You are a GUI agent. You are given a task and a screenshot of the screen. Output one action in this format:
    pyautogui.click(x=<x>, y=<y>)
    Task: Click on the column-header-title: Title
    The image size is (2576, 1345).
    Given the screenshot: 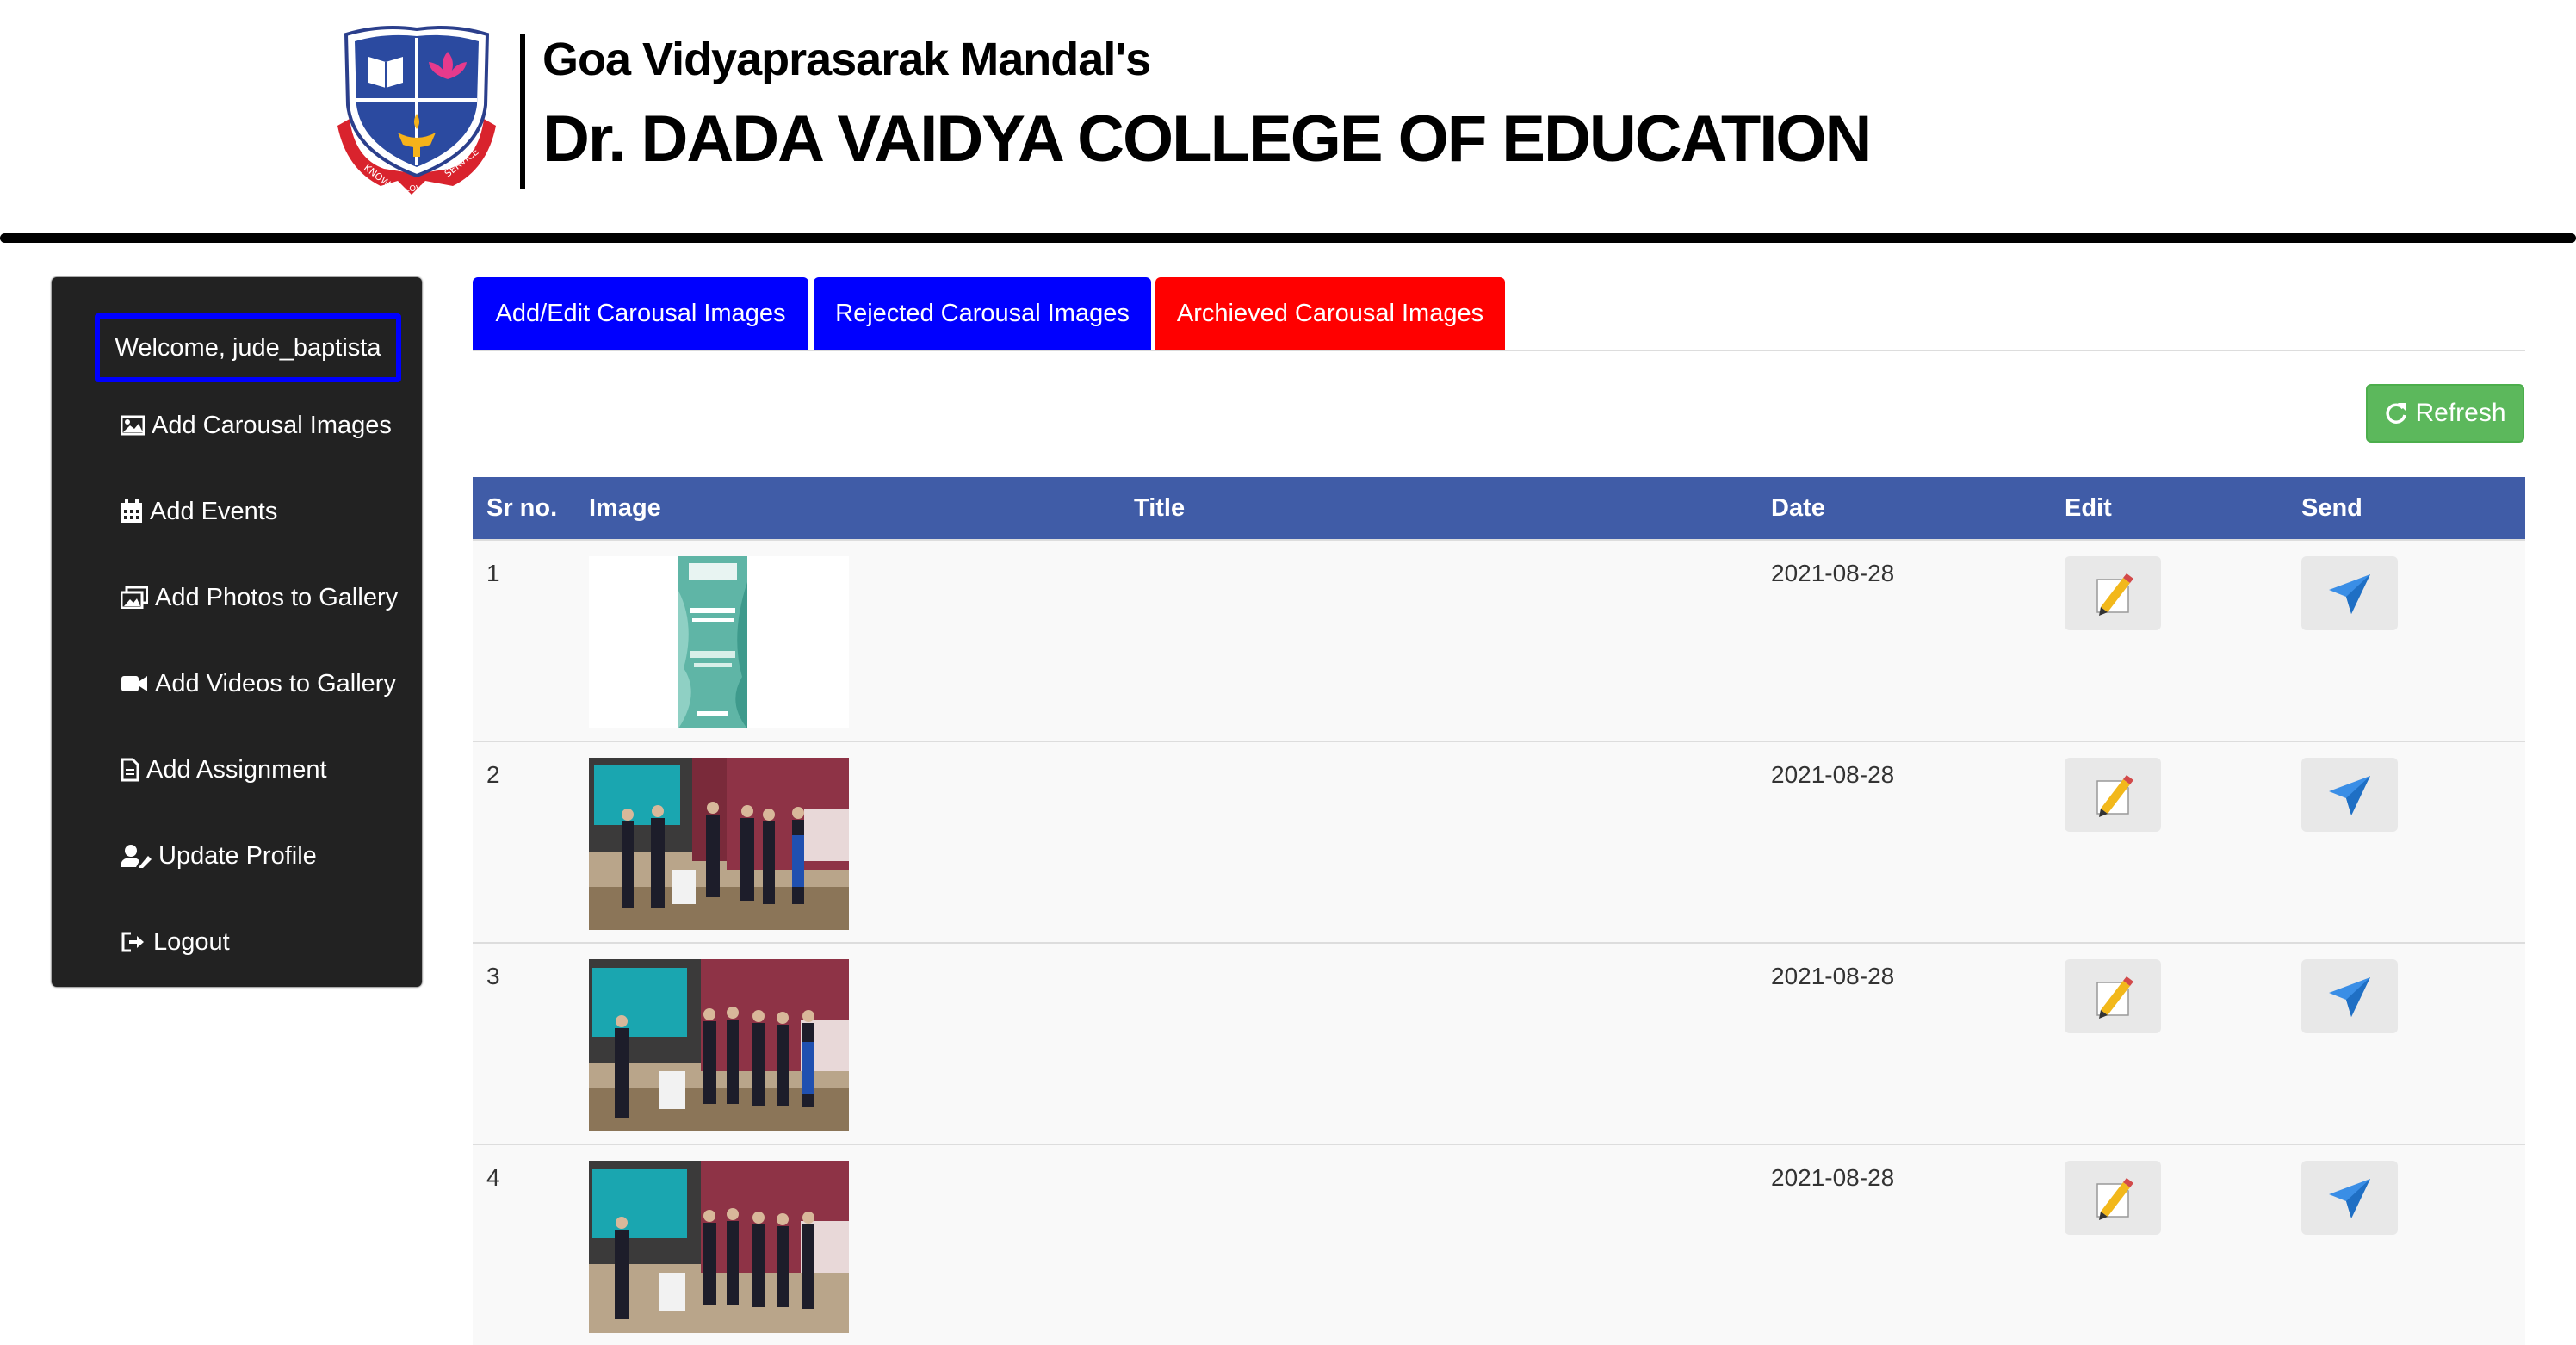 What is the action you would take?
    pyautogui.click(x=1160, y=508)
    